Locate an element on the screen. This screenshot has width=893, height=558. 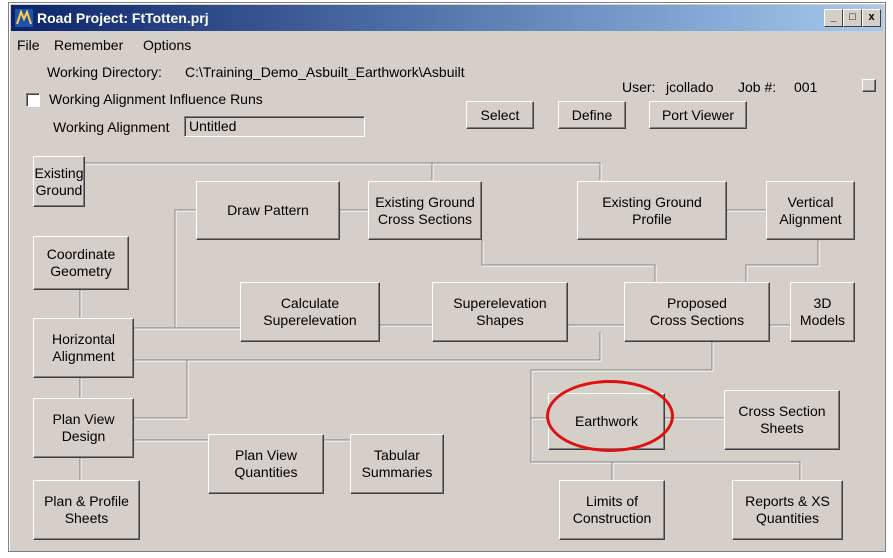
highlight-circle-annotation is located at coordinates (610, 416).